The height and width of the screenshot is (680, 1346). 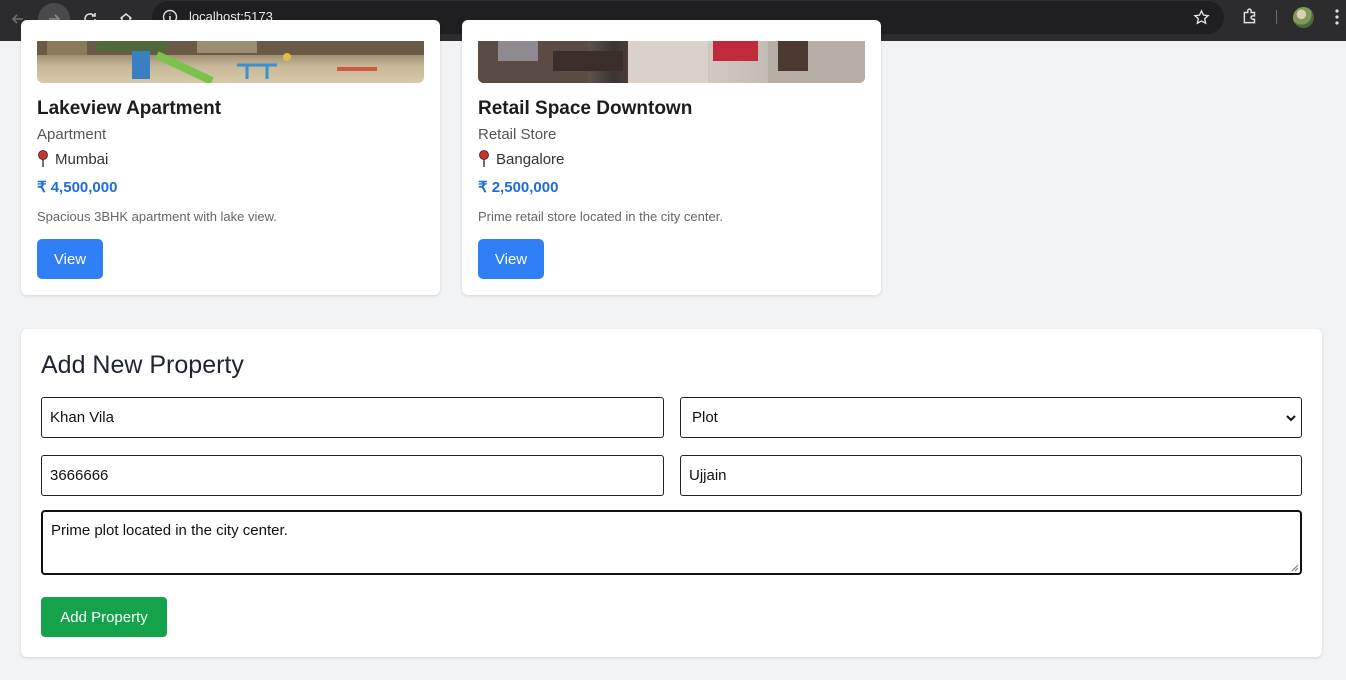 I want to click on property-name-input: Khan Vila, so click(x=352, y=417).